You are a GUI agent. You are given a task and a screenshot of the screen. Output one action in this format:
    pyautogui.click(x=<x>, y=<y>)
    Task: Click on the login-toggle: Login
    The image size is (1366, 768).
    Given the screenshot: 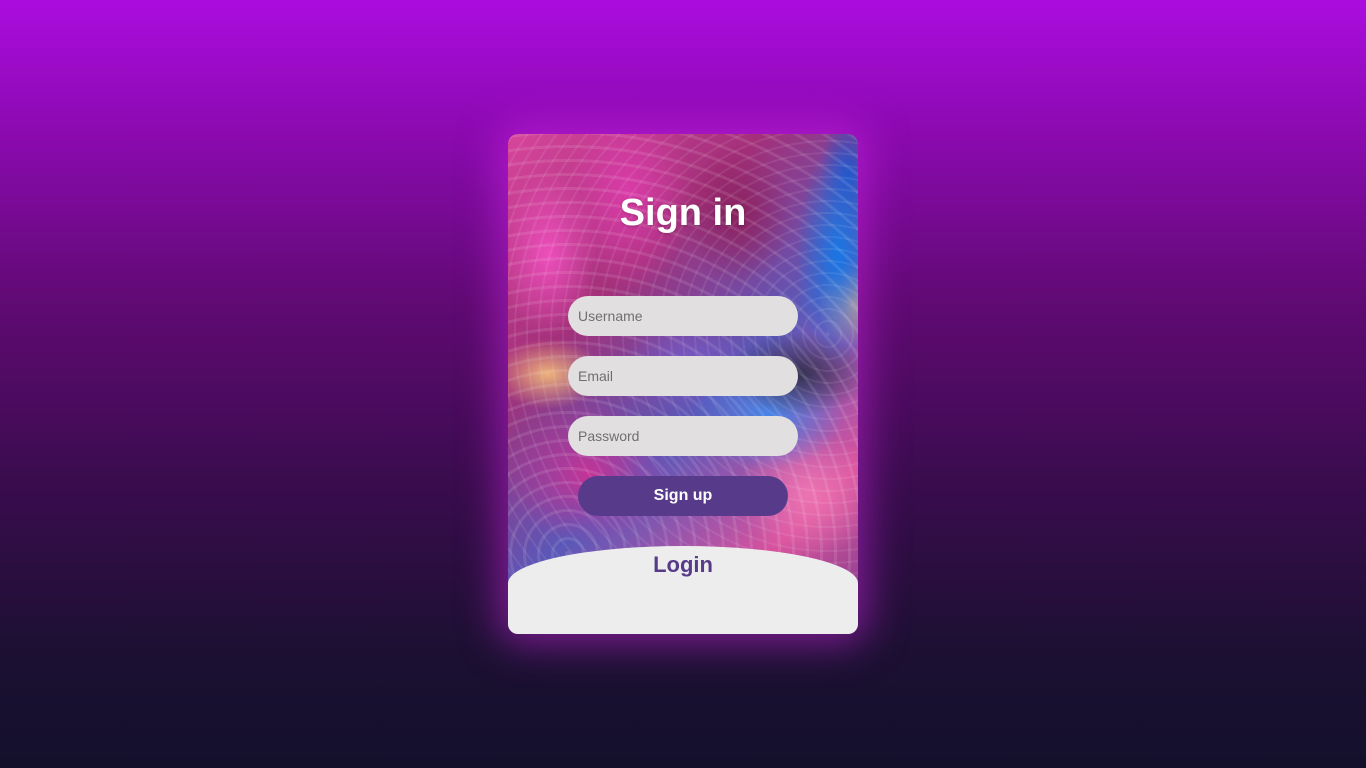 What is the action you would take?
    pyautogui.click(x=683, y=565)
    